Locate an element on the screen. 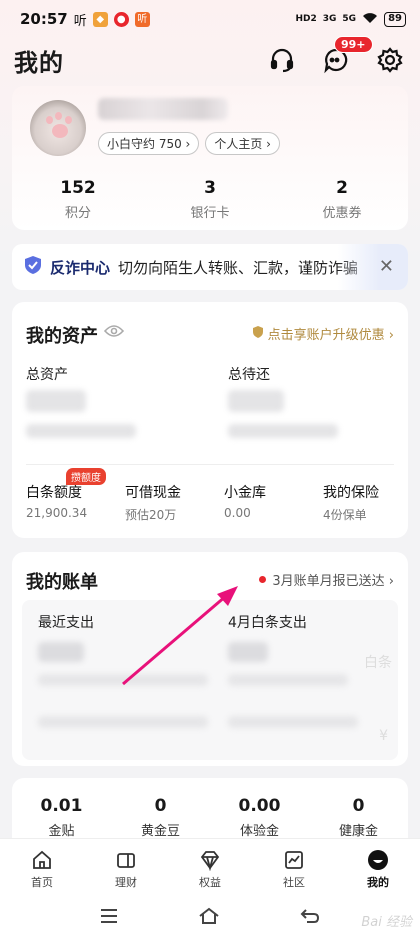 This screenshot has width=420, height=940. stat-label: 积分 is located at coordinates (77, 213).